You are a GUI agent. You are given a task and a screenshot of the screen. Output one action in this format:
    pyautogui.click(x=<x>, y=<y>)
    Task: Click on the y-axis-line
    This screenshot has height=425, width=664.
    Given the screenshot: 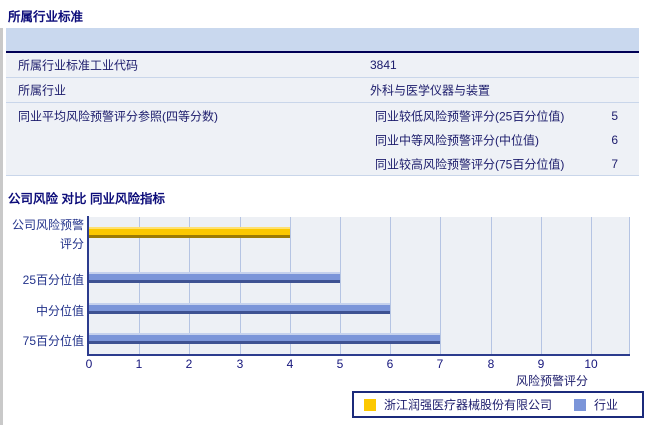 What is the action you would take?
    pyautogui.click(x=88, y=286)
    